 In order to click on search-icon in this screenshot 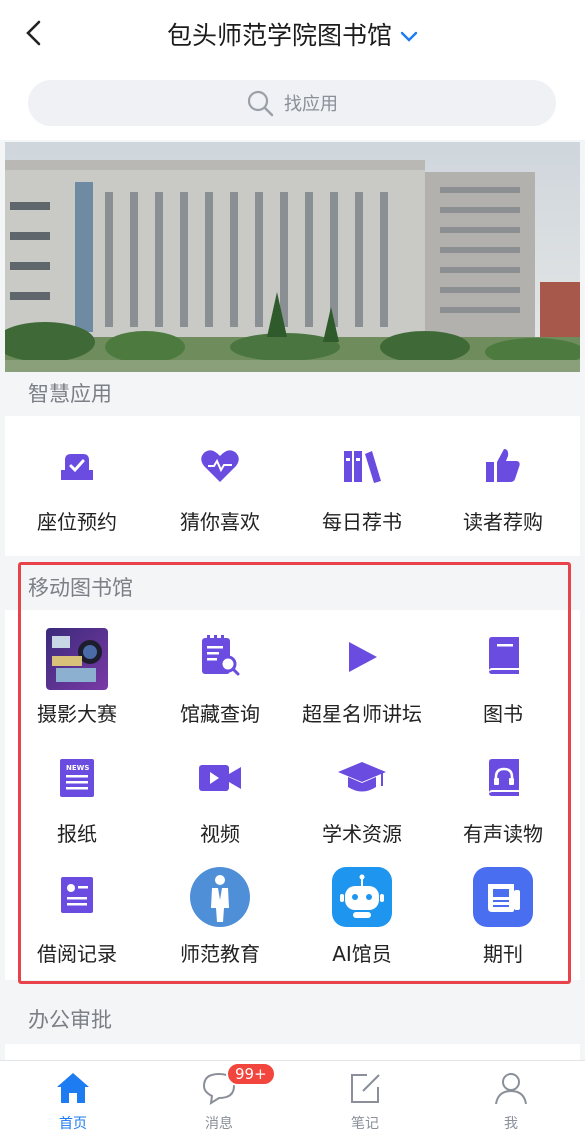, I will do `click(260, 103)`.